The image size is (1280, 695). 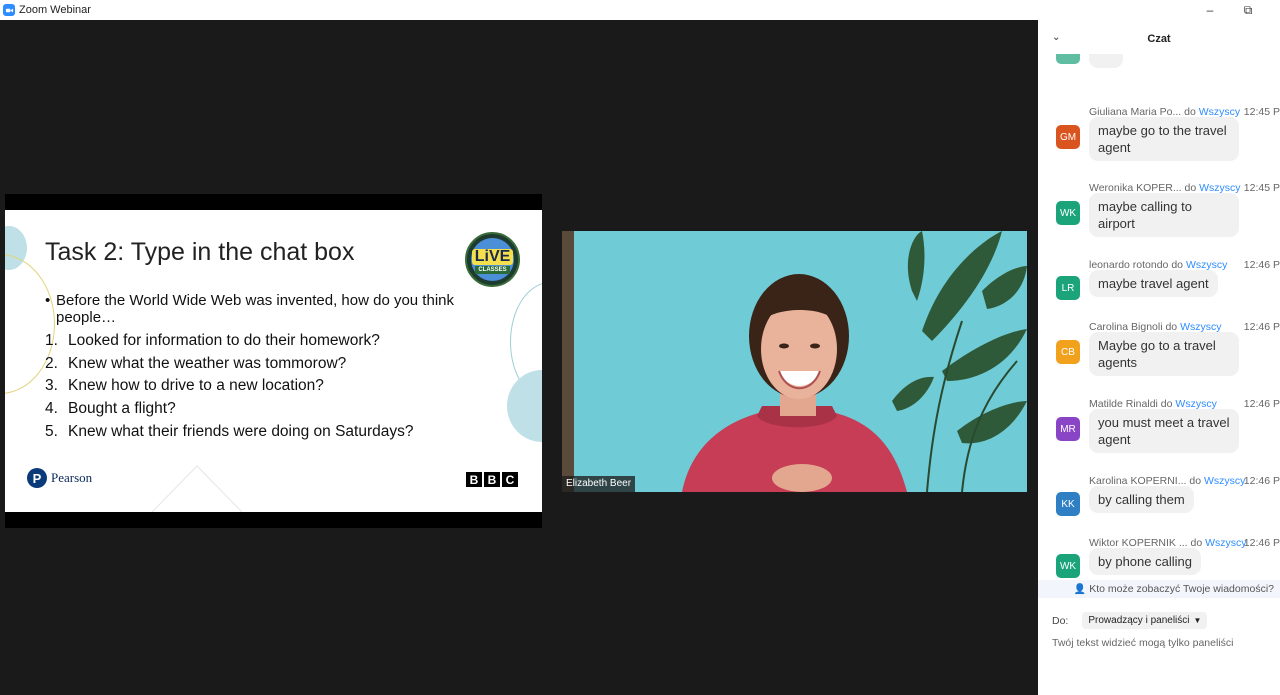 I want to click on recipient-dropdown: Prowadzący i paneliści ▼, so click(x=1145, y=620).